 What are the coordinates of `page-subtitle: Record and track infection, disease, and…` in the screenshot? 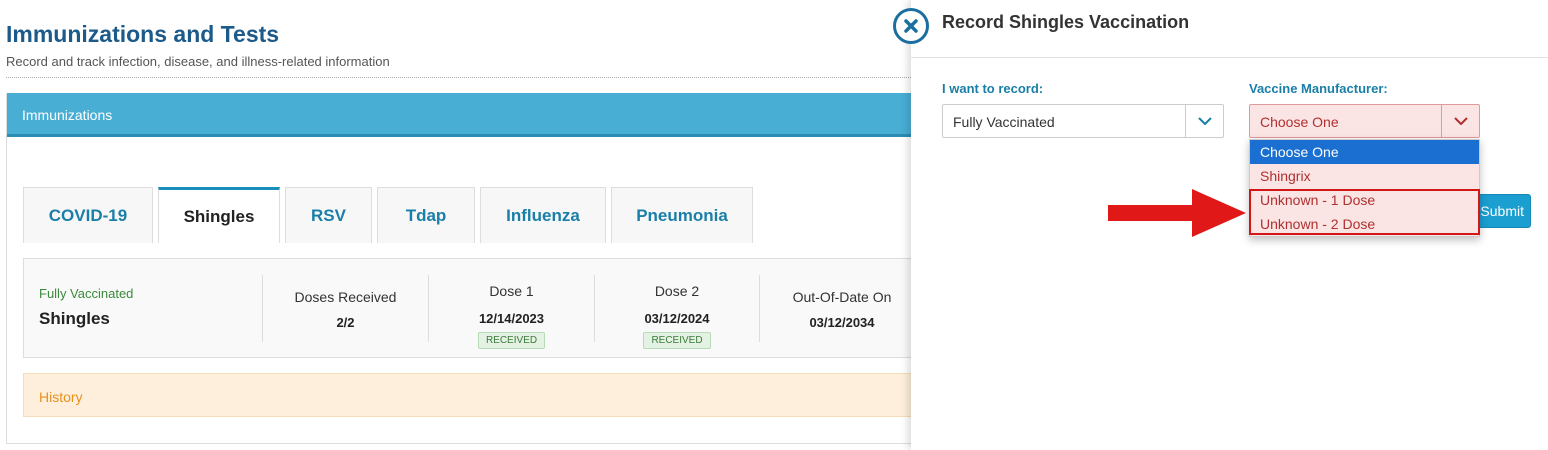 It's located at (198, 61).